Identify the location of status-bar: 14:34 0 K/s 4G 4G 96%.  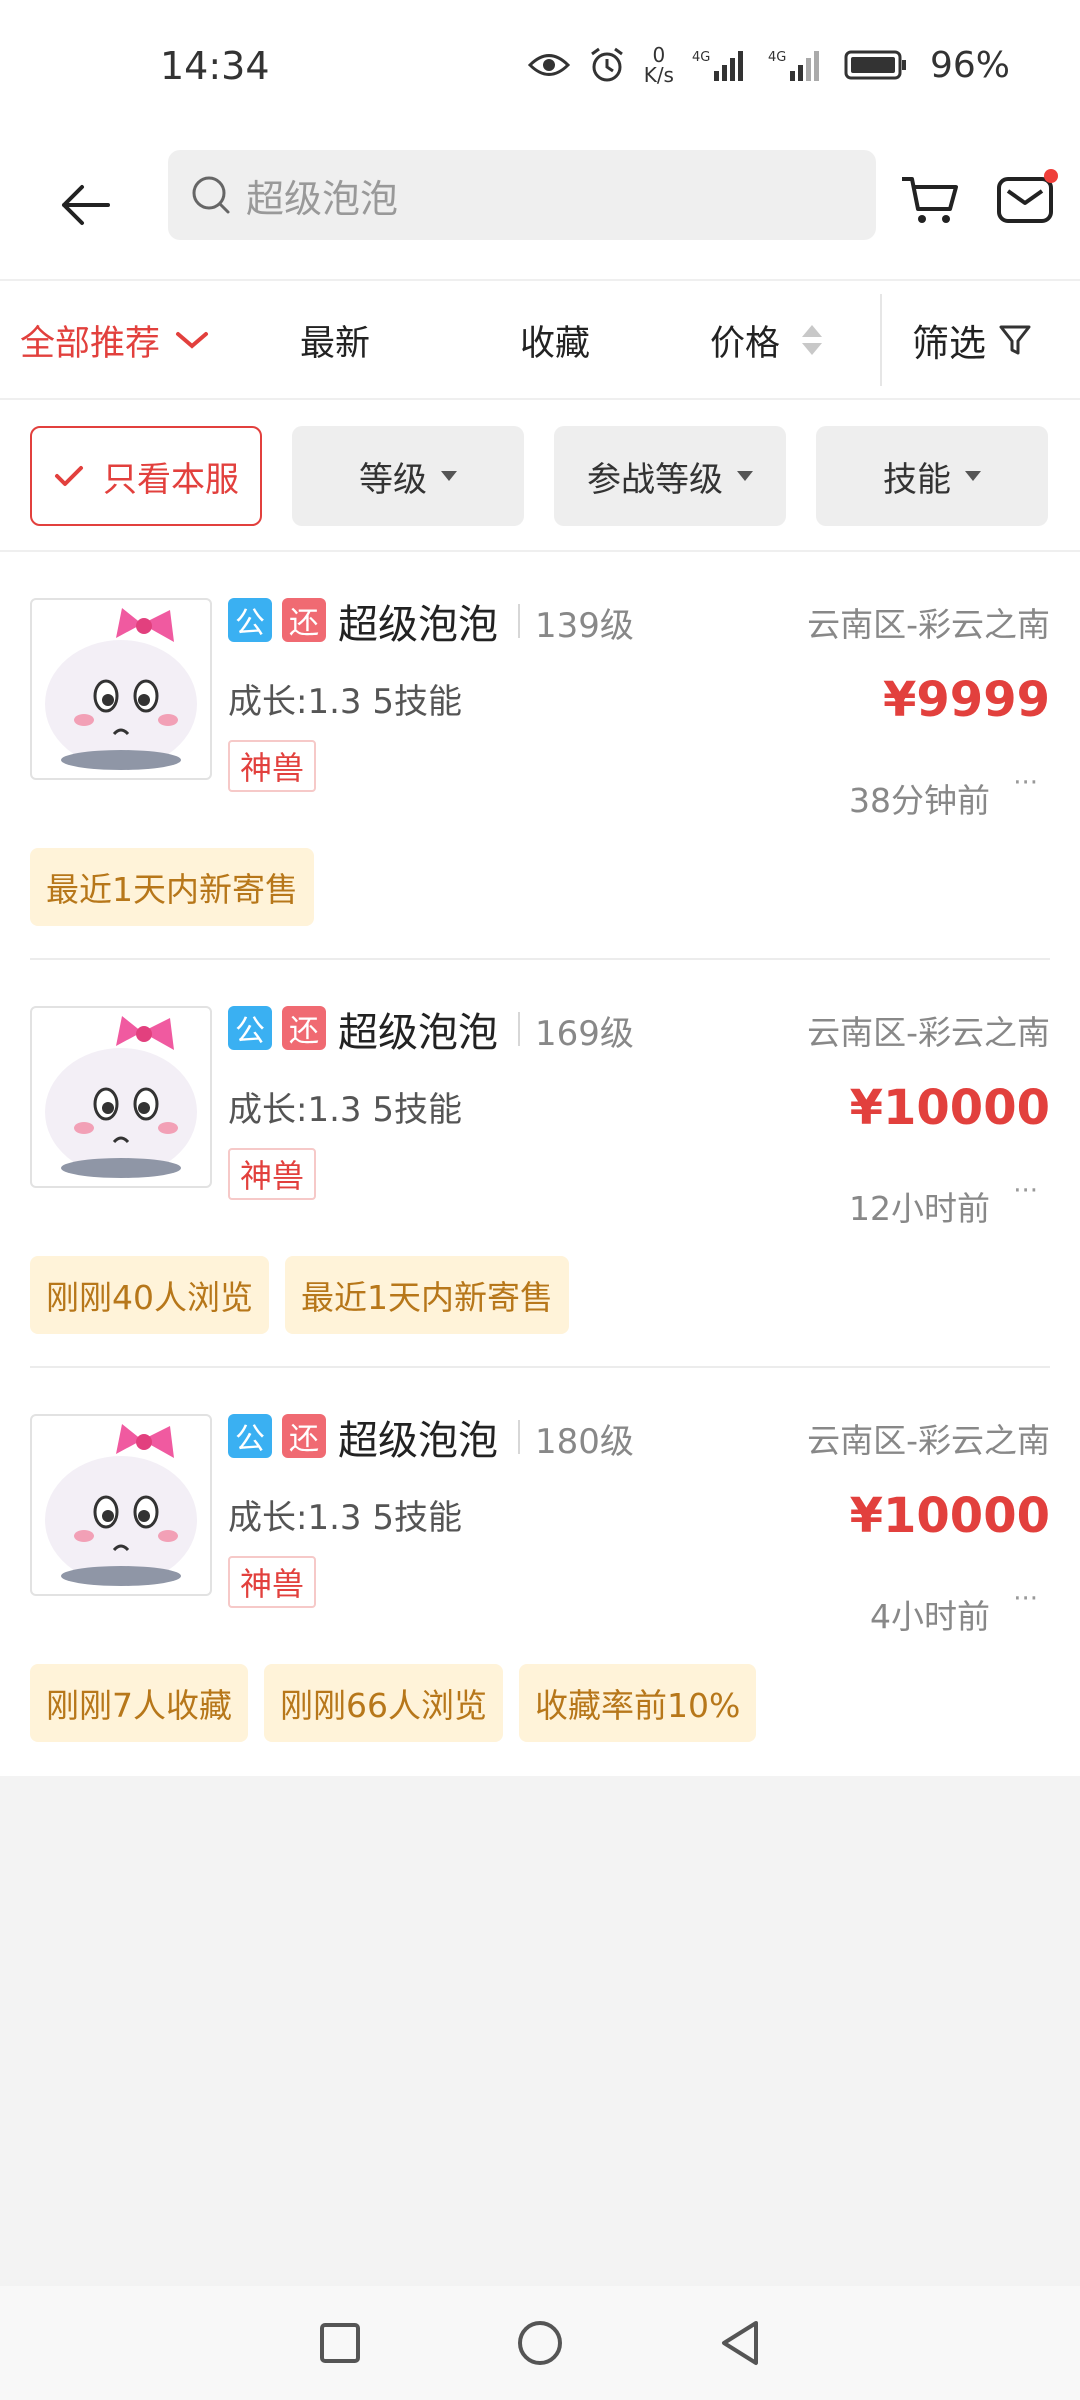
(540, 65).